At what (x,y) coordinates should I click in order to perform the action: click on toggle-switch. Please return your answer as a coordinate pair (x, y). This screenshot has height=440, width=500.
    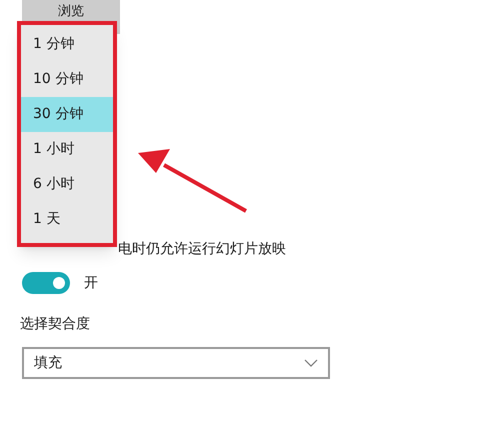
    Looking at the image, I should click on (46, 283).